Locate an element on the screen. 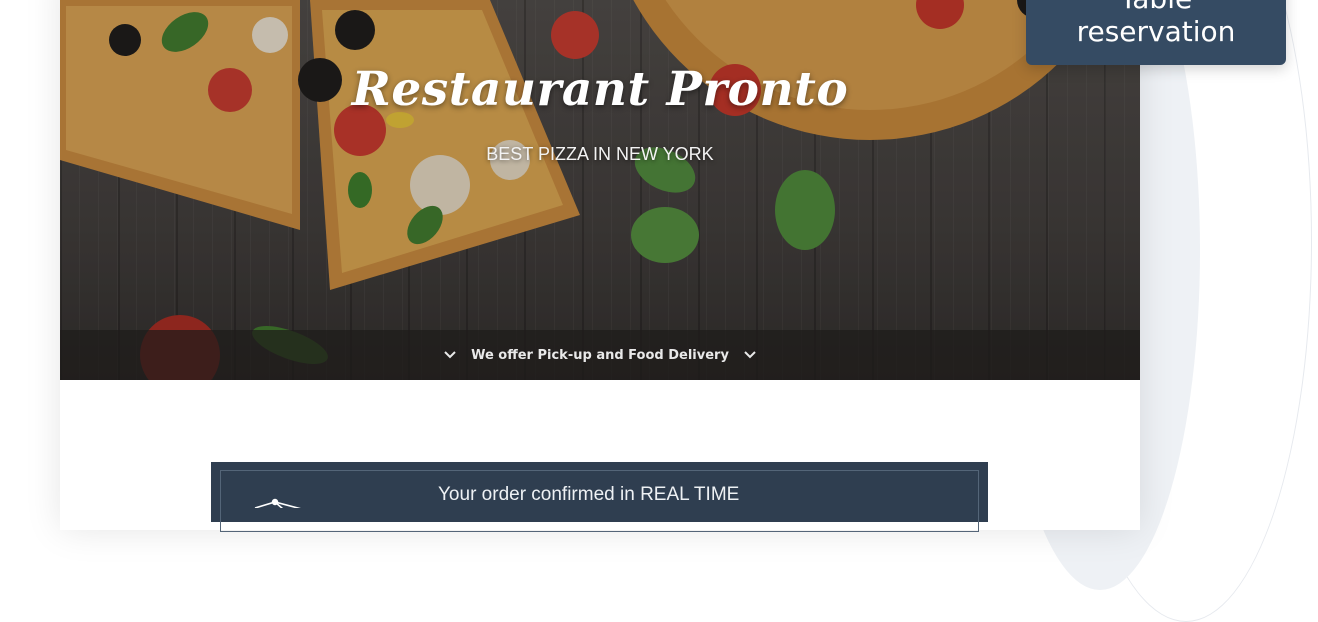 The height and width of the screenshot is (622, 1318). restaurant-title: Restaurant Pronto is located at coordinates (600, 89).